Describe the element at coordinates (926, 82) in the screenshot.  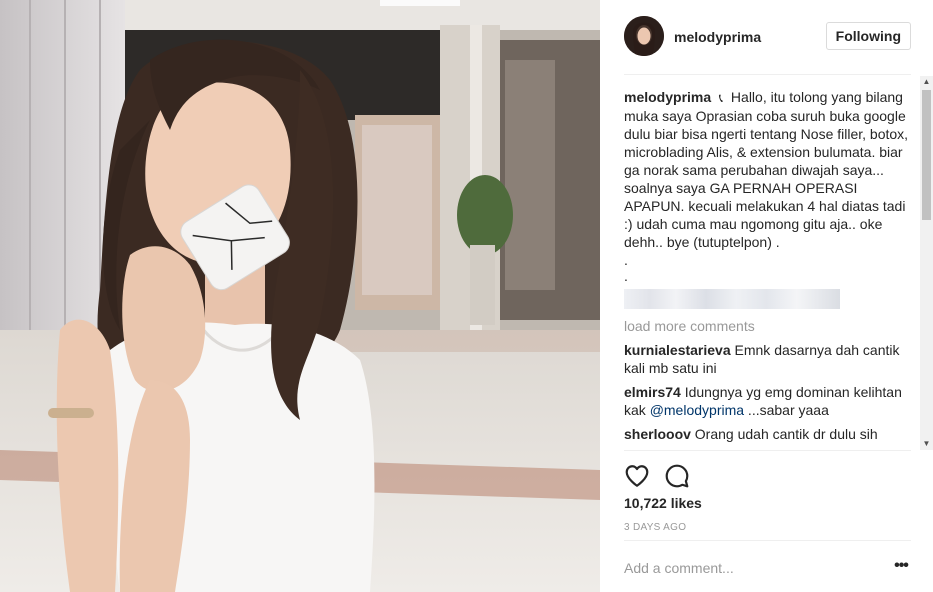
I see `arrow-up-icon: ▲` at that location.